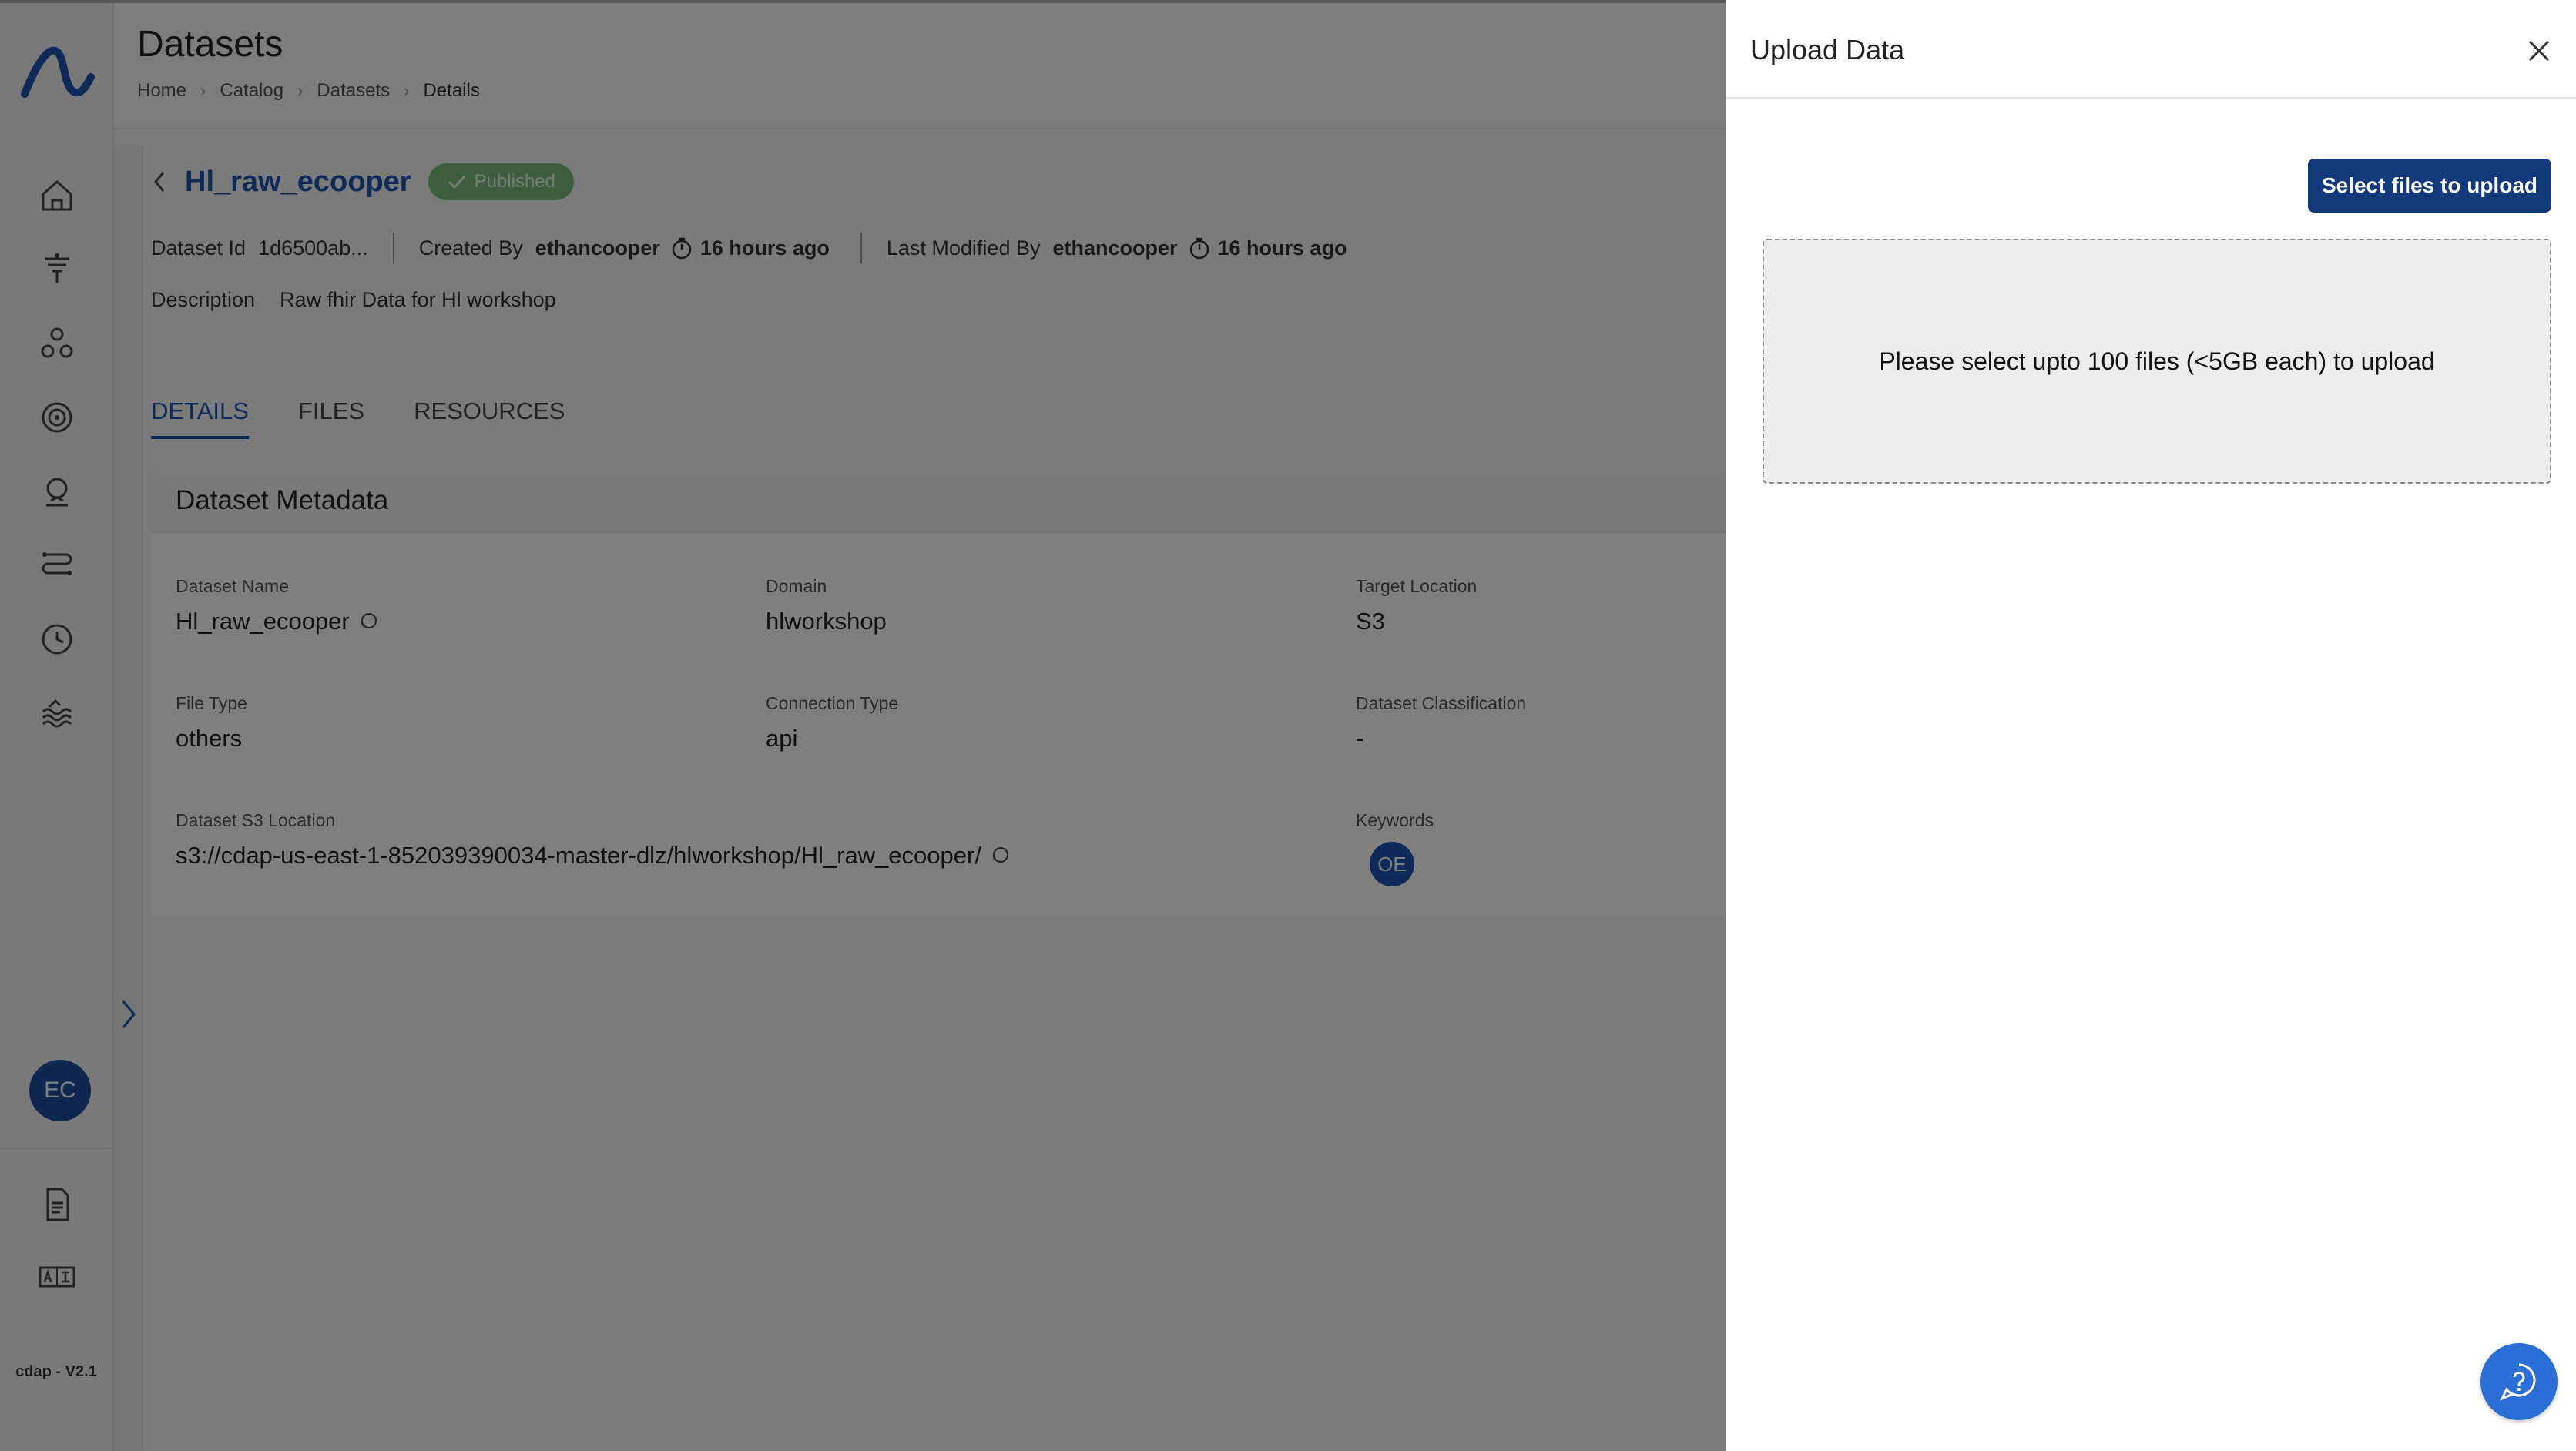  Describe the element at coordinates (2429, 186) in the screenshot. I see `select-files-button: Select files to upload` at that location.